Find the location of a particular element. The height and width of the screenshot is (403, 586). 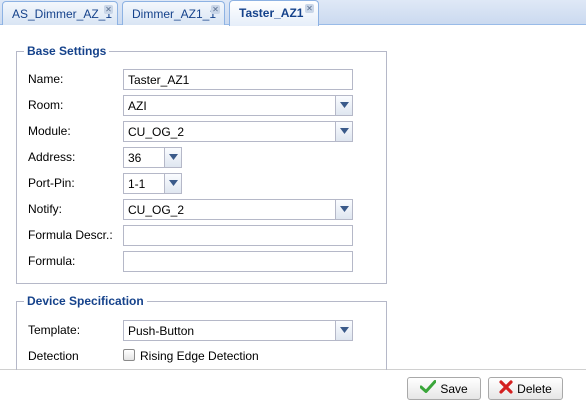

room-row: Room: AZI is located at coordinates (193, 105).